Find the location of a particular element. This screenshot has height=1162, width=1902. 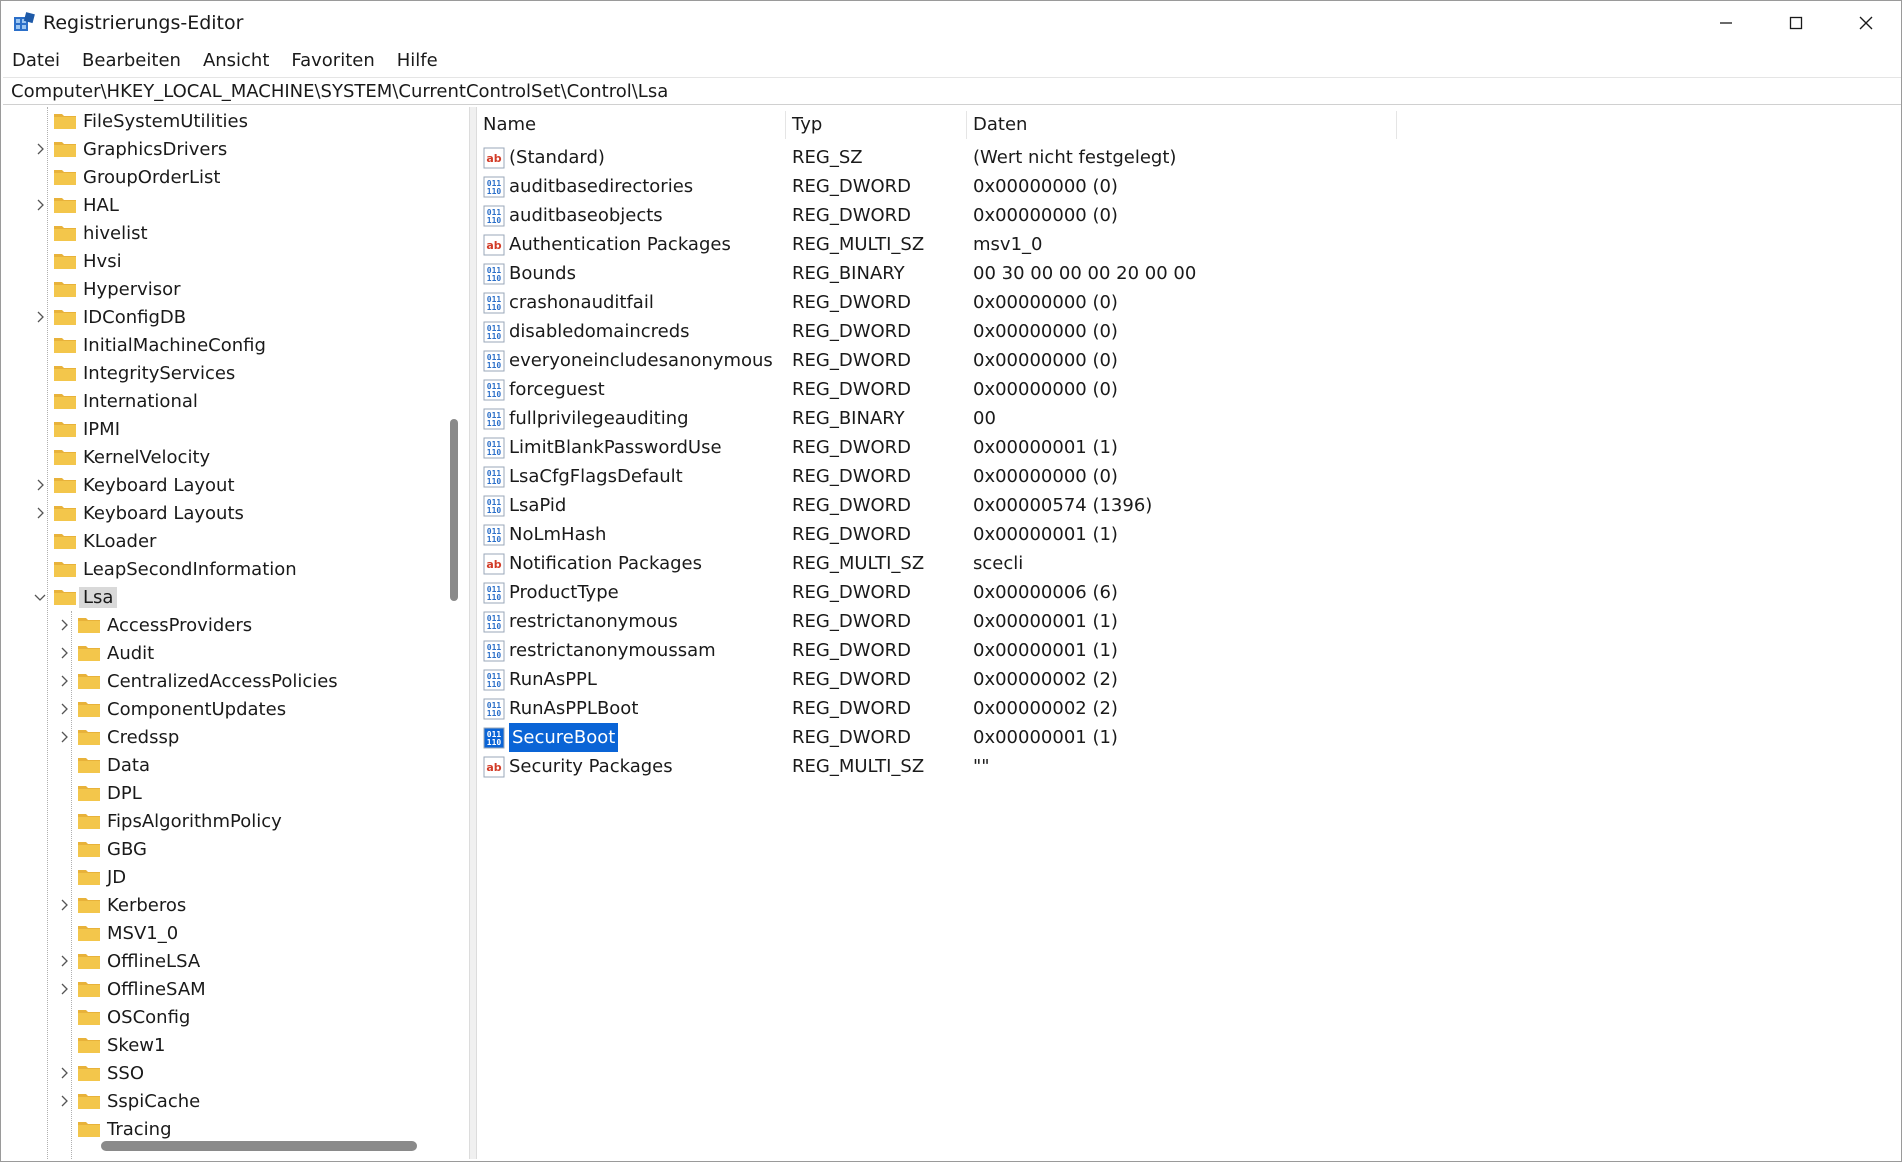

tree-node: Data is located at coordinates (103, 765).